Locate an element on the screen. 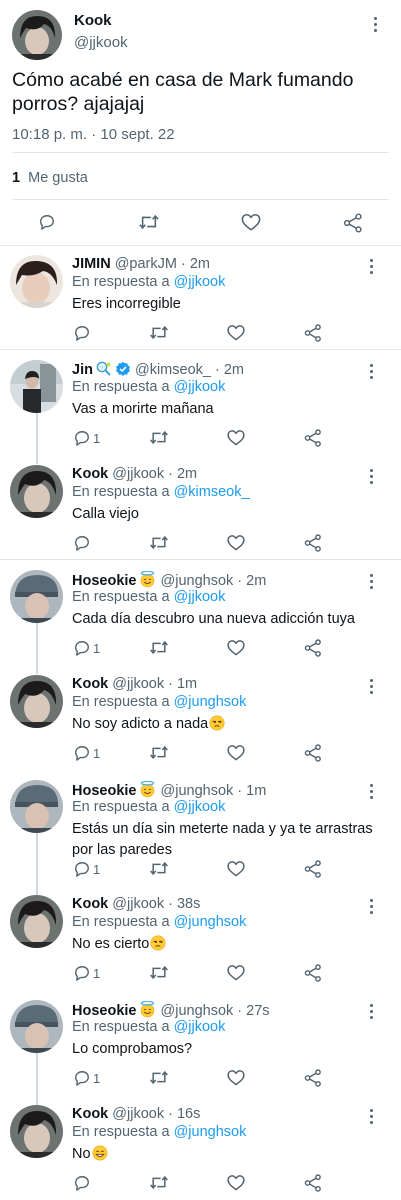  avatar-kook is located at coordinates (37, 35).